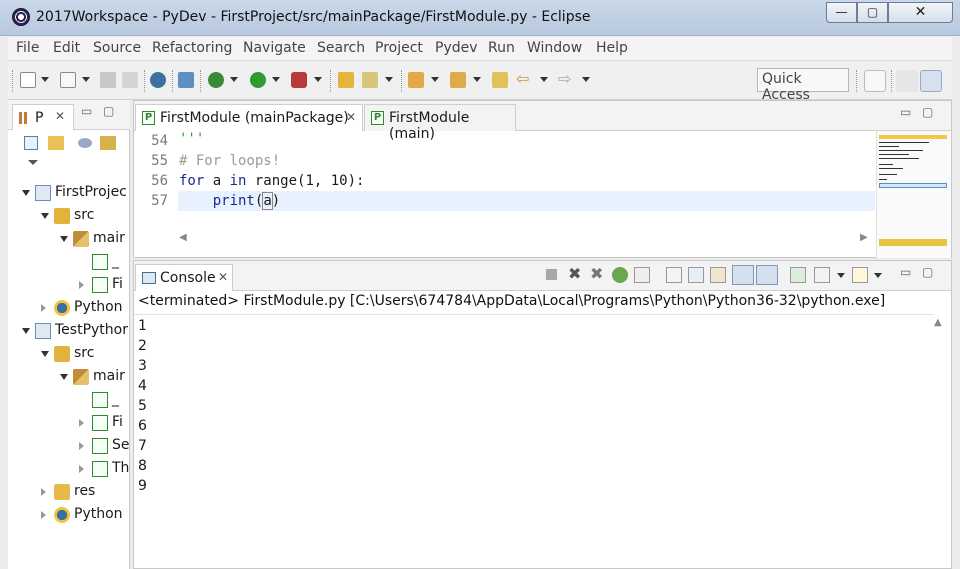  Describe the element at coordinates (69, 492) in the screenshot. I see `tree-item: res` at that location.